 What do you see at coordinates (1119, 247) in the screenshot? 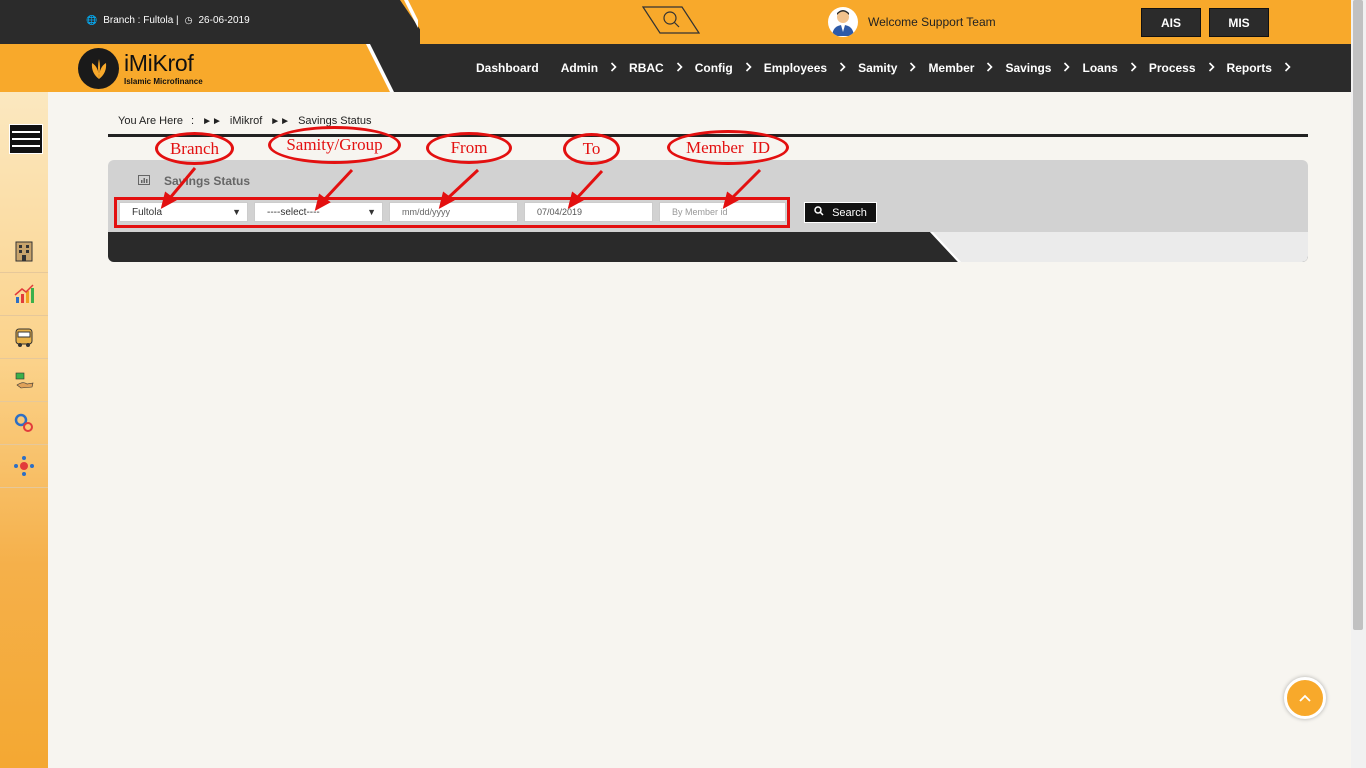
I see `panel-footer-light` at bounding box center [1119, 247].